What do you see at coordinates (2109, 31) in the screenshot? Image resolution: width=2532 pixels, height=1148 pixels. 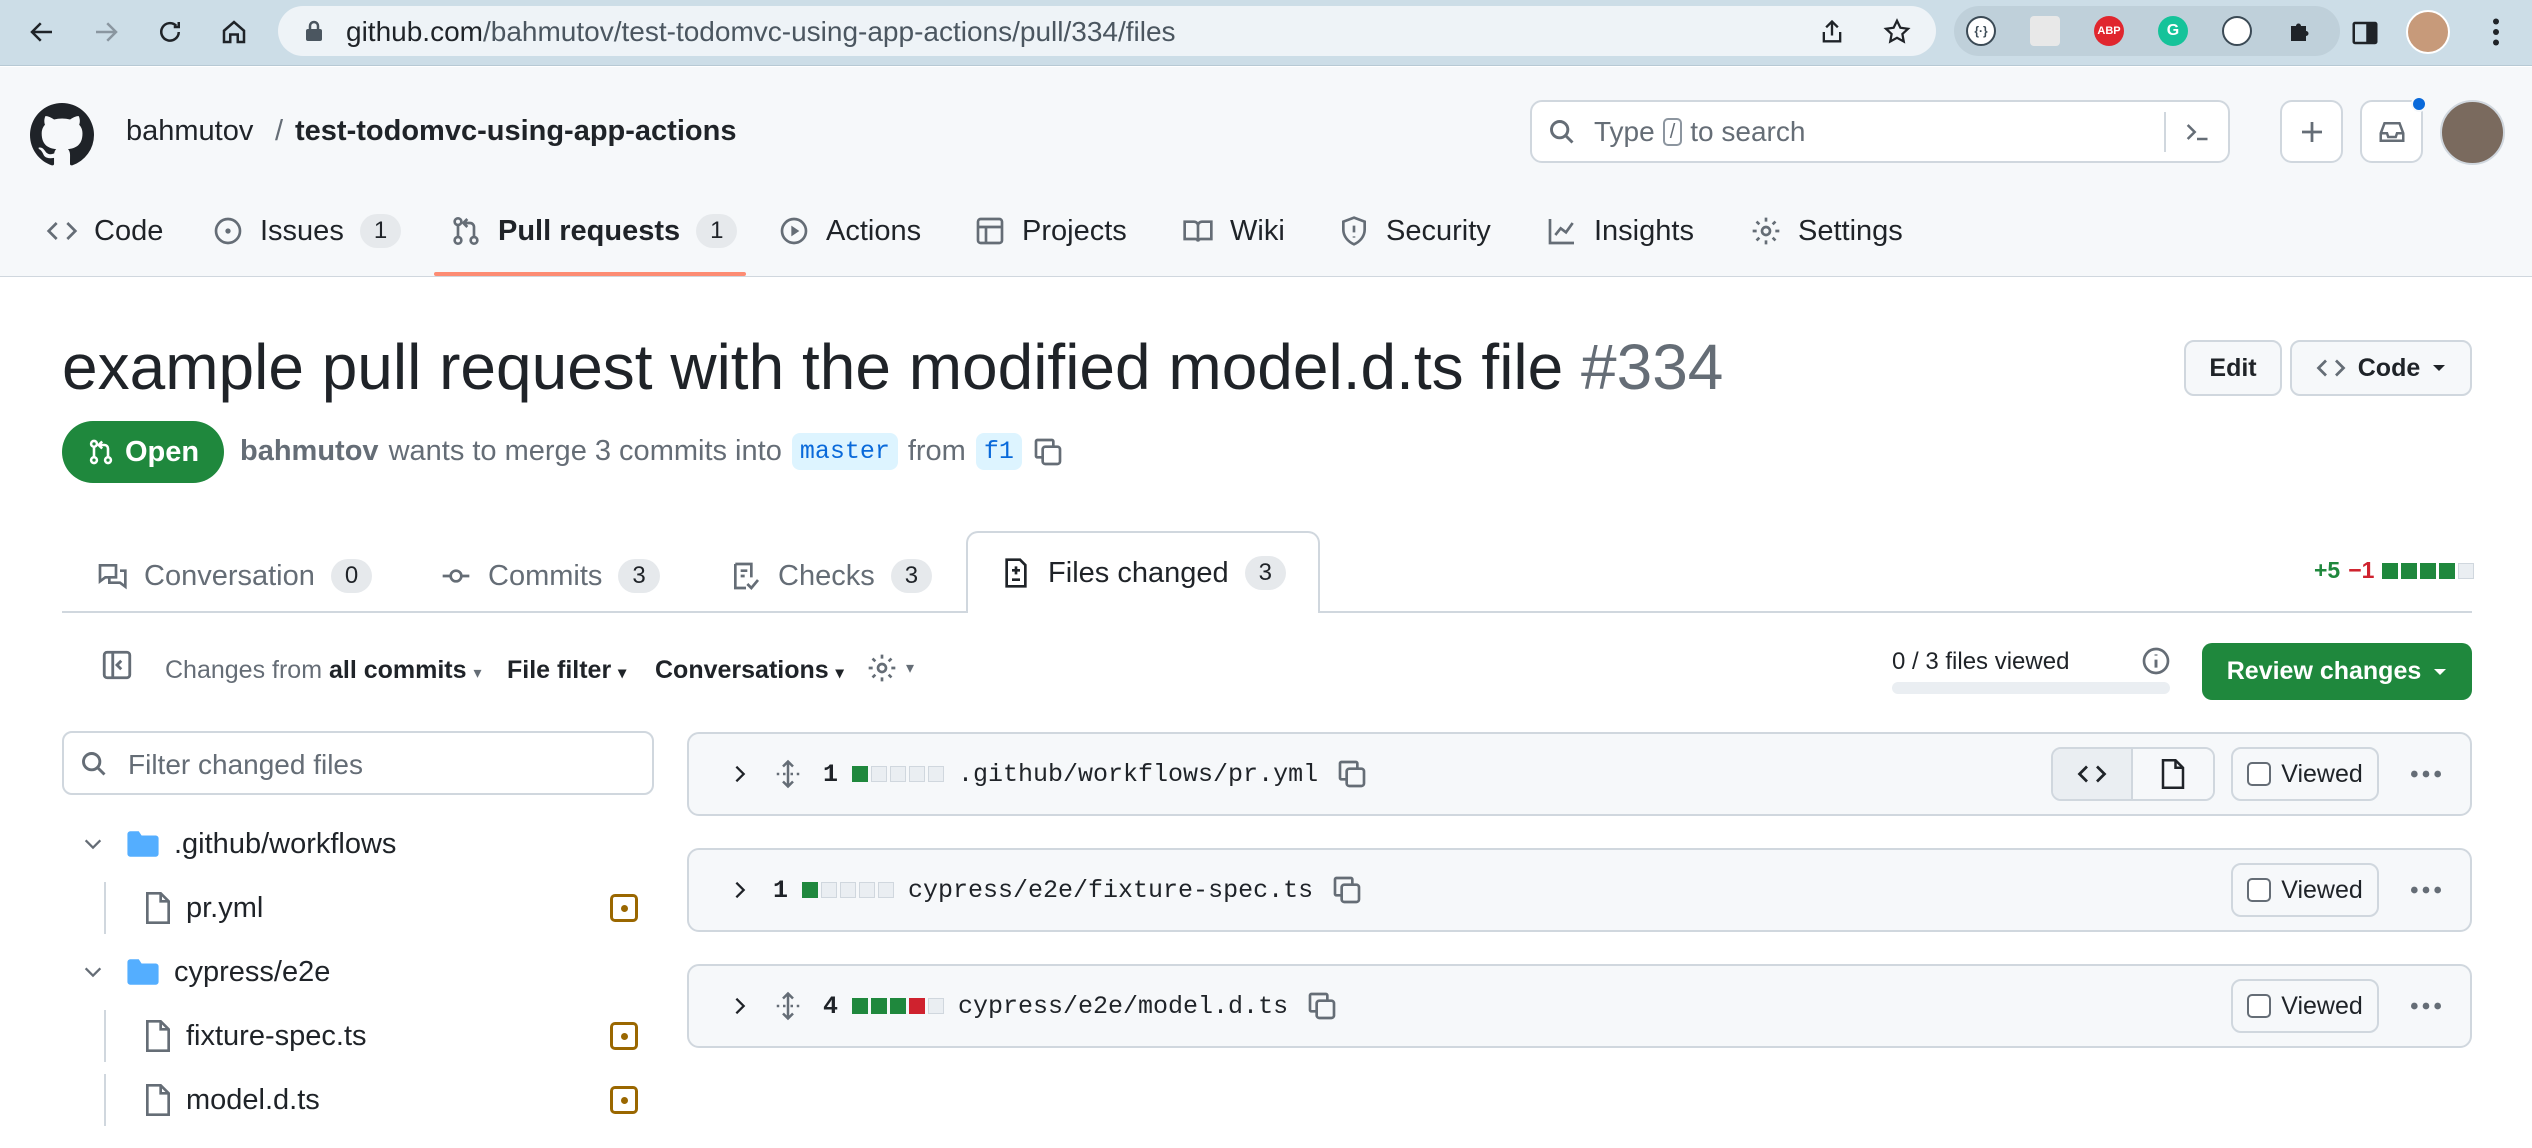 I see `adblock-icon: ABP` at bounding box center [2109, 31].